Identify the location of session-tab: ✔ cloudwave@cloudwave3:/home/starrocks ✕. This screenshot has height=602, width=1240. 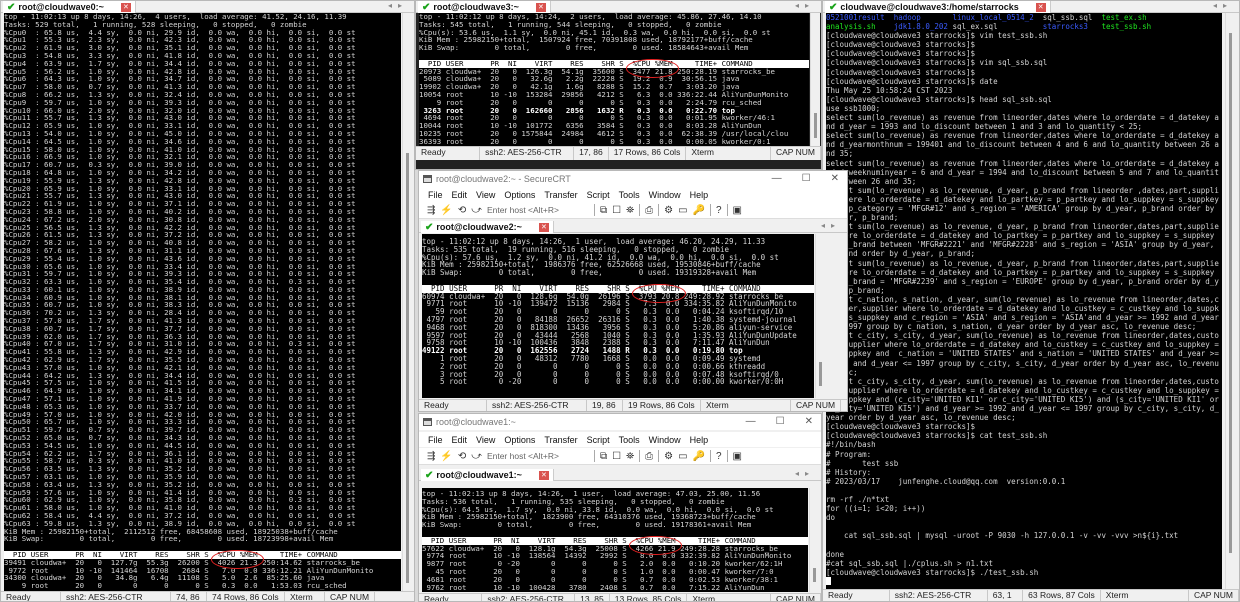
(938, 7).